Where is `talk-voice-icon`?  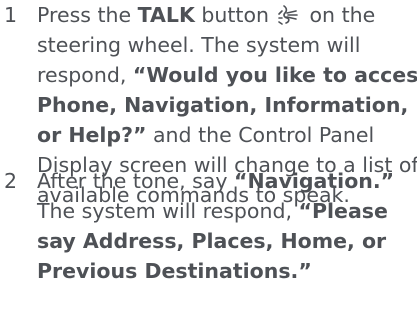
talk-voice-icon is located at coordinates (288, 14).